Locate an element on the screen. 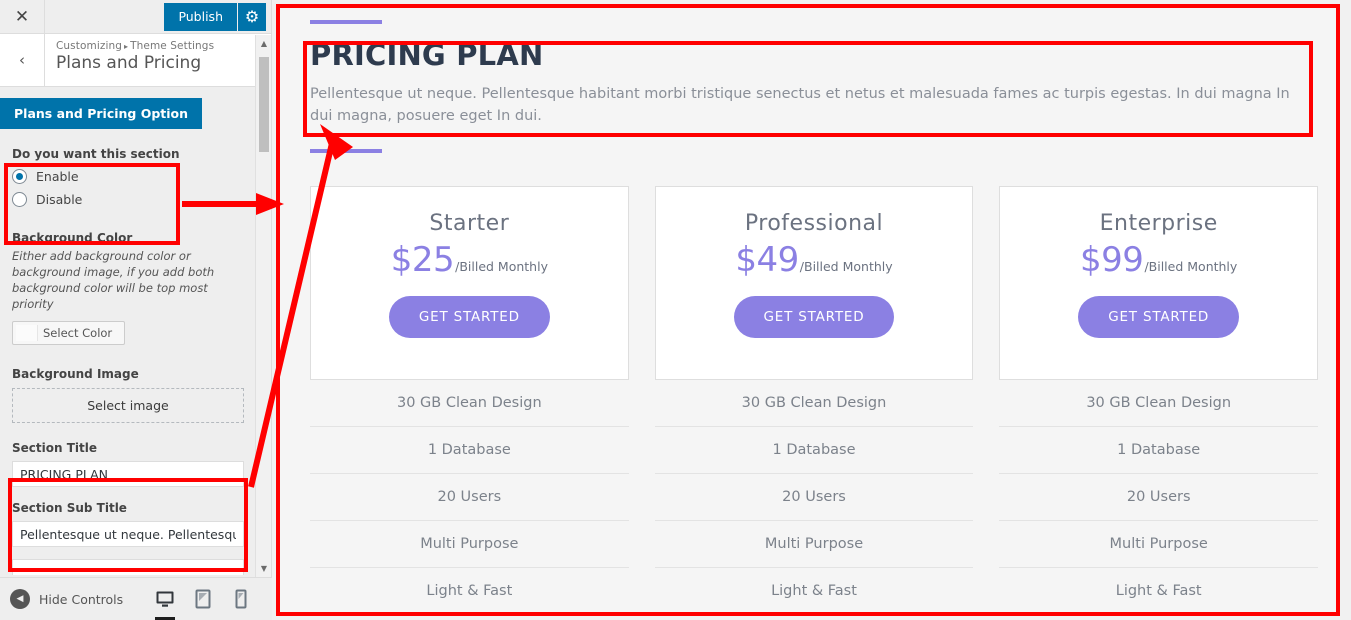 This screenshot has width=1351, height=620. sidebar-scrollbar: ▲ ▼ is located at coordinates (263, 306).